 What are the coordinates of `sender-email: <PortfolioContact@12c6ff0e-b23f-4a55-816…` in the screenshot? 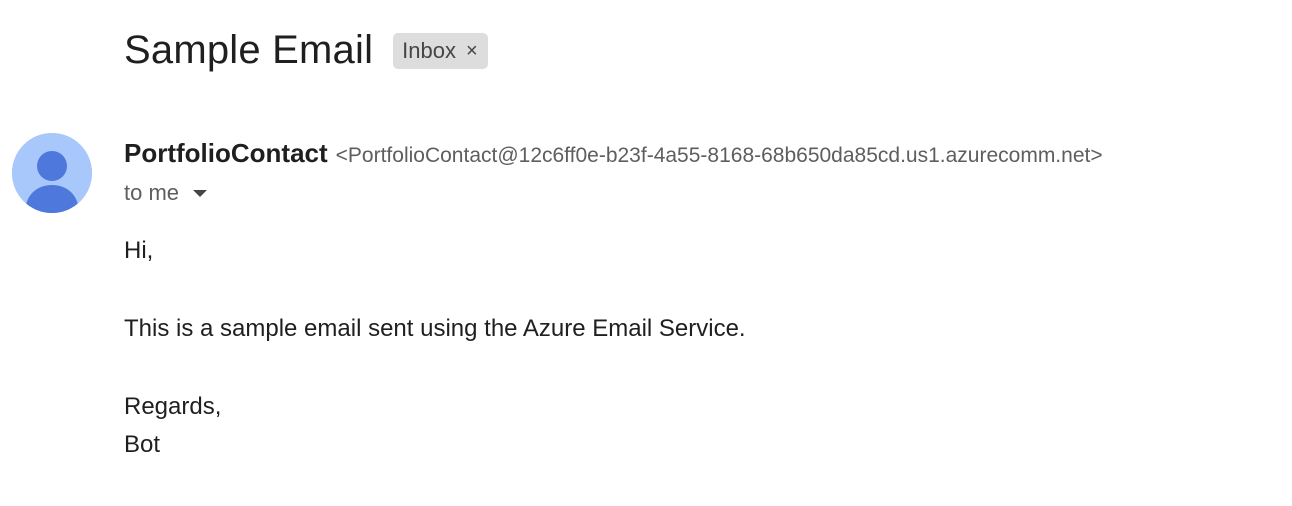 It's located at (719, 155).